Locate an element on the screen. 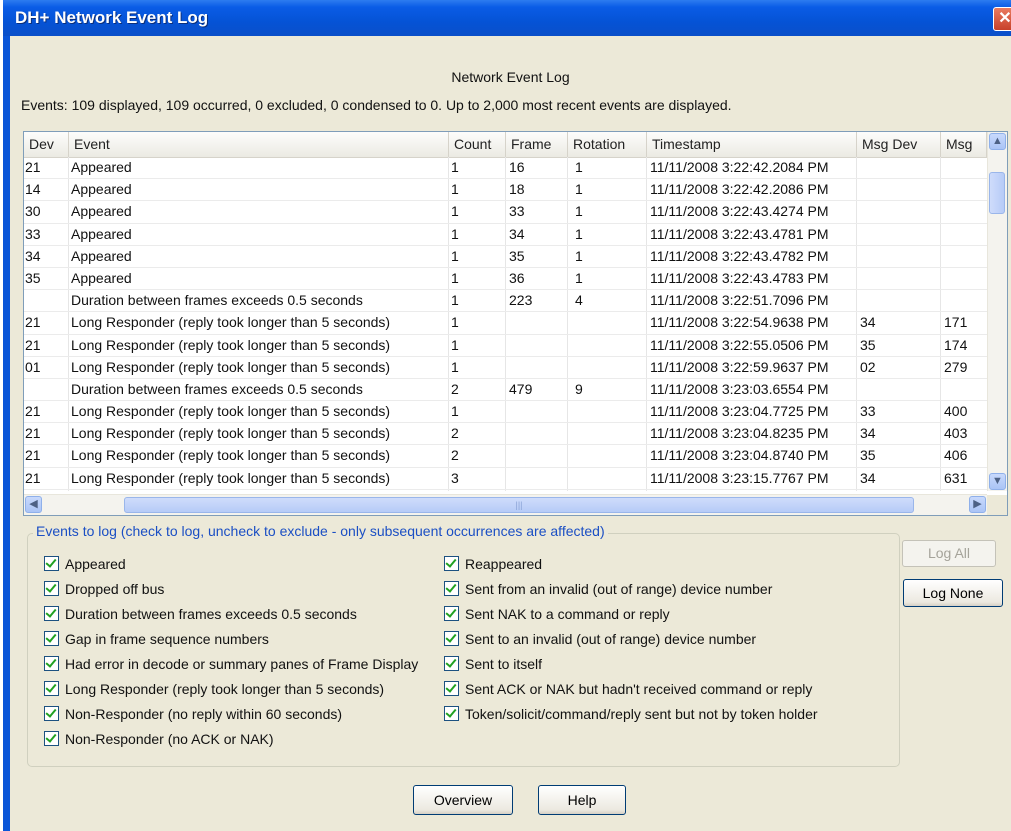 This screenshot has width=1011, height=831. scroll-down-button: ▼ is located at coordinates (997, 481).